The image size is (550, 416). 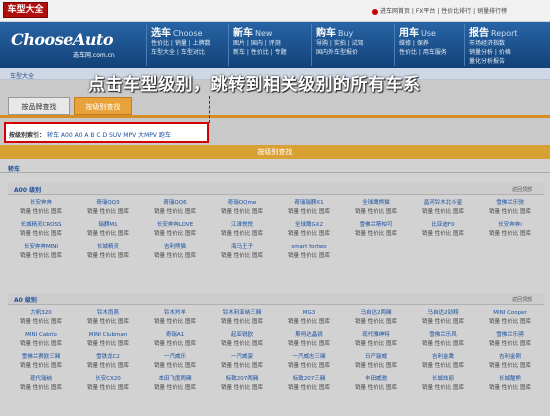 I want to click on car-series-name: 标致207两厢, so click(x=242, y=379).